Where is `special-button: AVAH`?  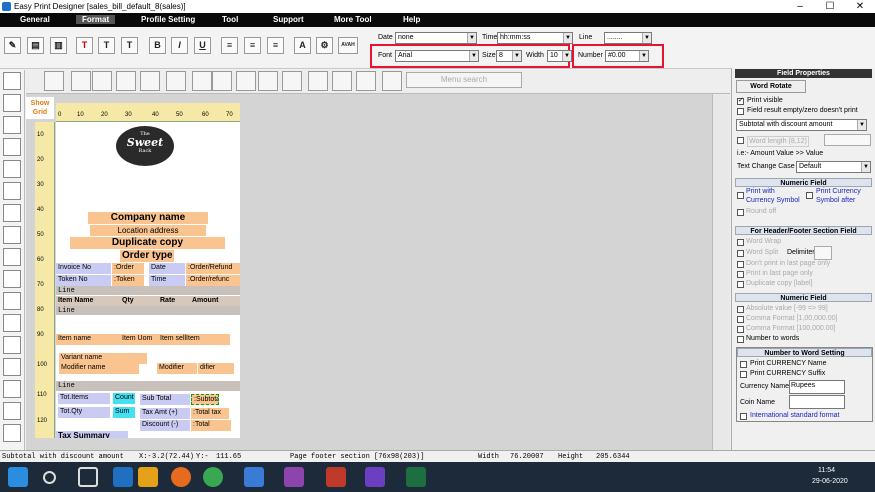 special-button: AVAH is located at coordinates (348, 45).